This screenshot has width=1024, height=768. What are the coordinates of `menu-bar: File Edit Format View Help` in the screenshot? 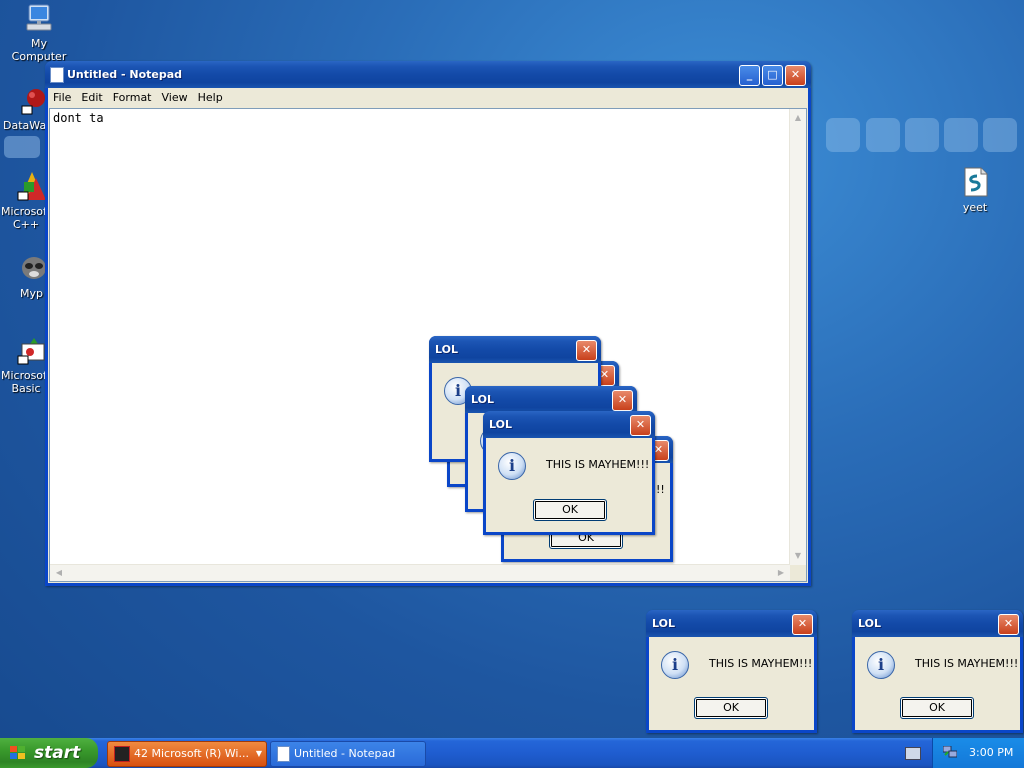 It's located at (428, 97).